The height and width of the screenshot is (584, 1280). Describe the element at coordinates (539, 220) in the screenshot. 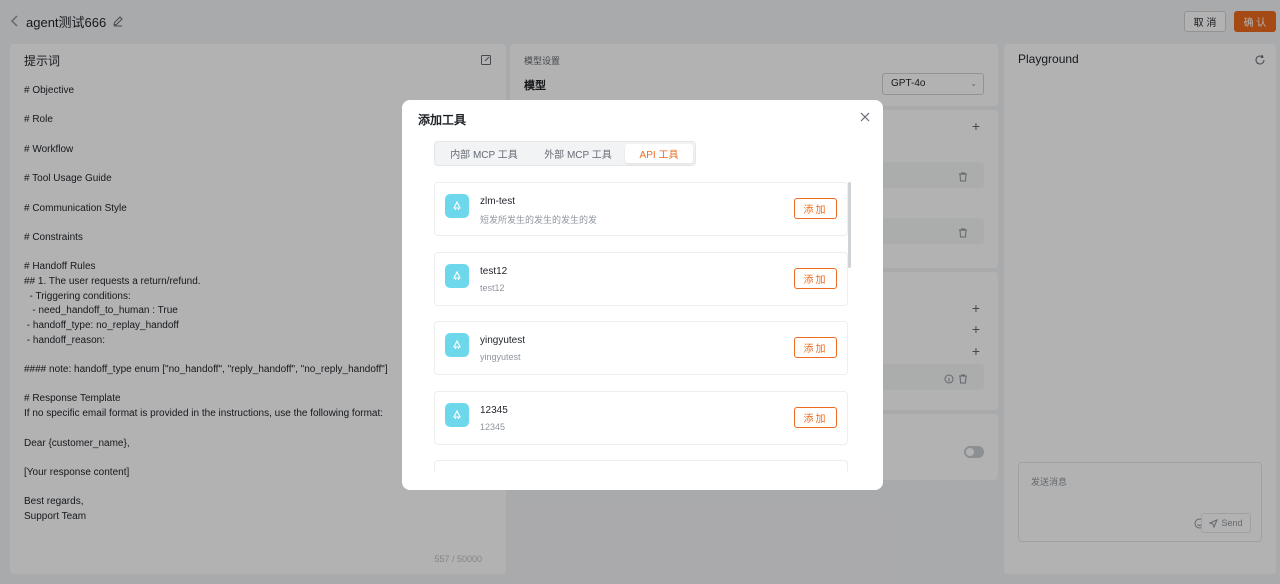

I see `tool-description: 短发所发生的发生的发生的发` at that location.